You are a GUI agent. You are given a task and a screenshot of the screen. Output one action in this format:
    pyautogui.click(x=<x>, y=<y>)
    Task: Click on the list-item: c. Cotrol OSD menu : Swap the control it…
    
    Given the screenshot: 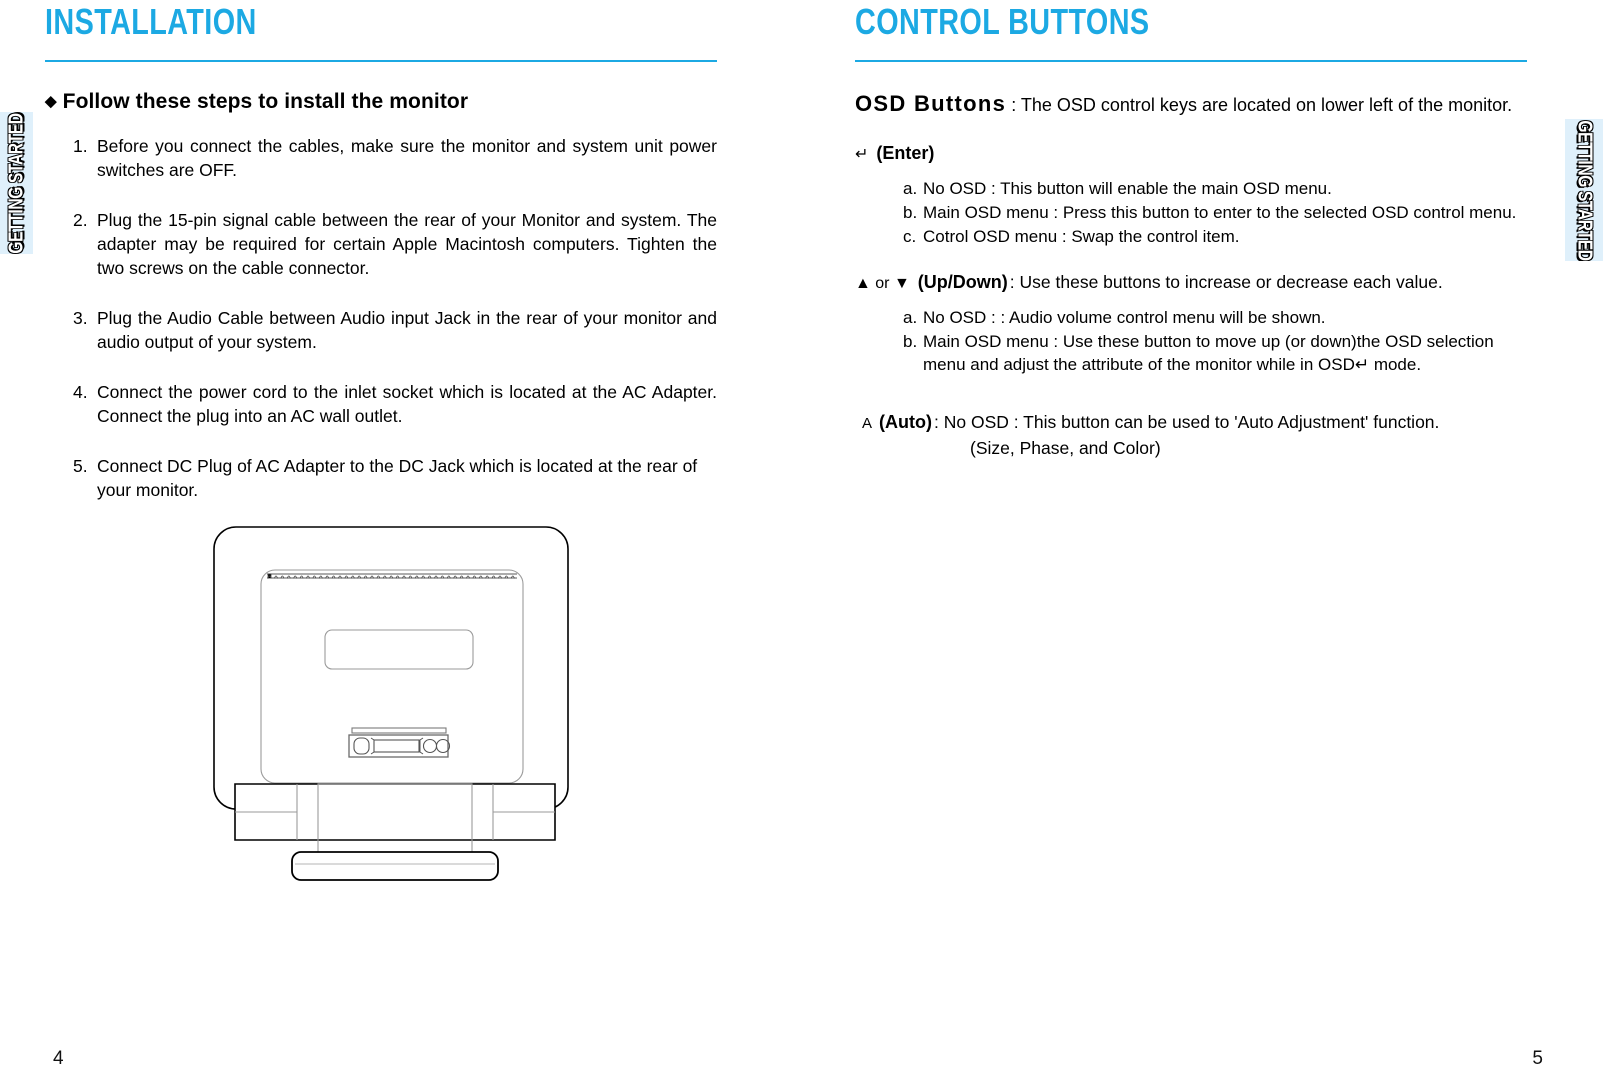 What is the action you would take?
    pyautogui.click(x=1214, y=236)
    